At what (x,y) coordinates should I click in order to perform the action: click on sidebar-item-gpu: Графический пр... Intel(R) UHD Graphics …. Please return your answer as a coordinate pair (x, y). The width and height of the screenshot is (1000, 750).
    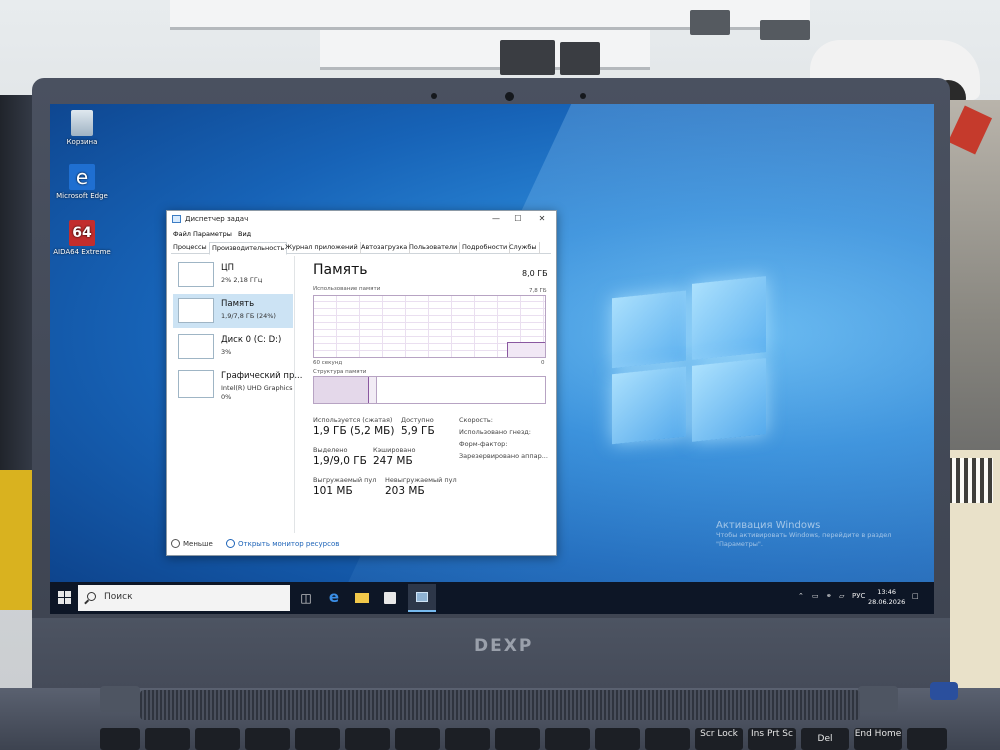
    Looking at the image, I should click on (237, 386).